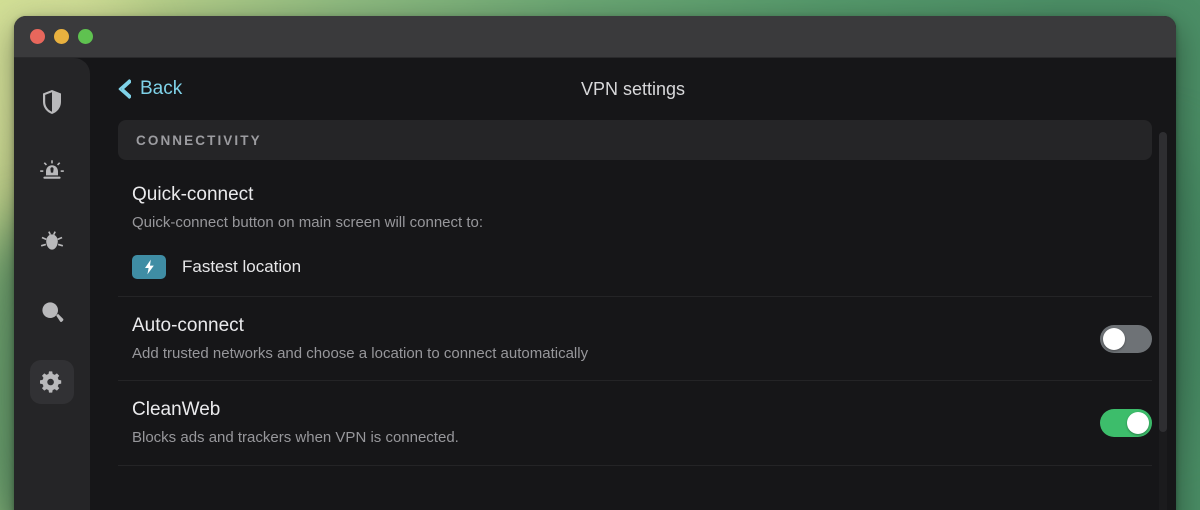 Image resolution: width=1200 pixels, height=510 pixels. I want to click on sidebar-item-scan, so click(52, 312).